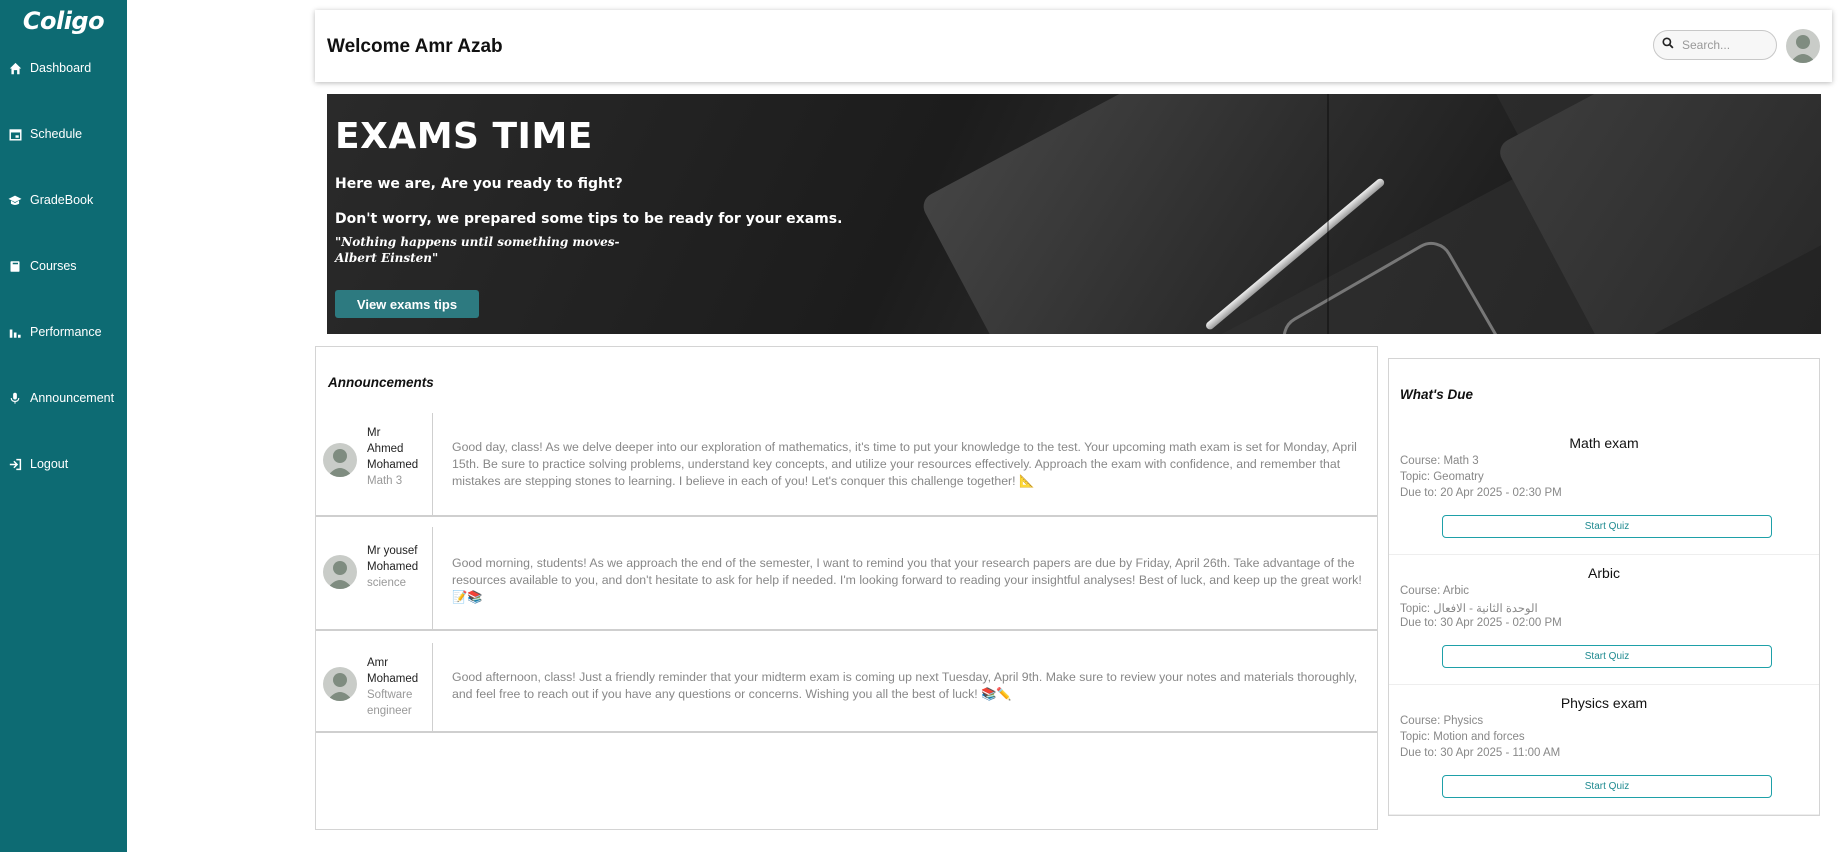 Image resolution: width=1839 pixels, height=852 pixels. I want to click on whats-due-title: What's Due, so click(1436, 394).